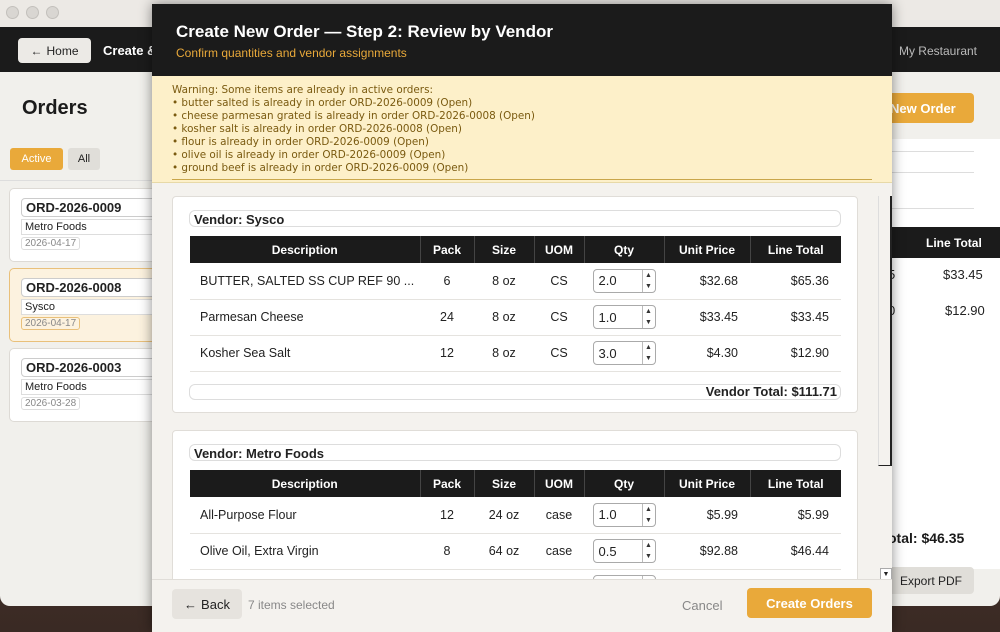 This screenshot has width=1000, height=632. What do you see at coordinates (707, 281) in the screenshot?
I see `item-unit-price: $32.68` at bounding box center [707, 281].